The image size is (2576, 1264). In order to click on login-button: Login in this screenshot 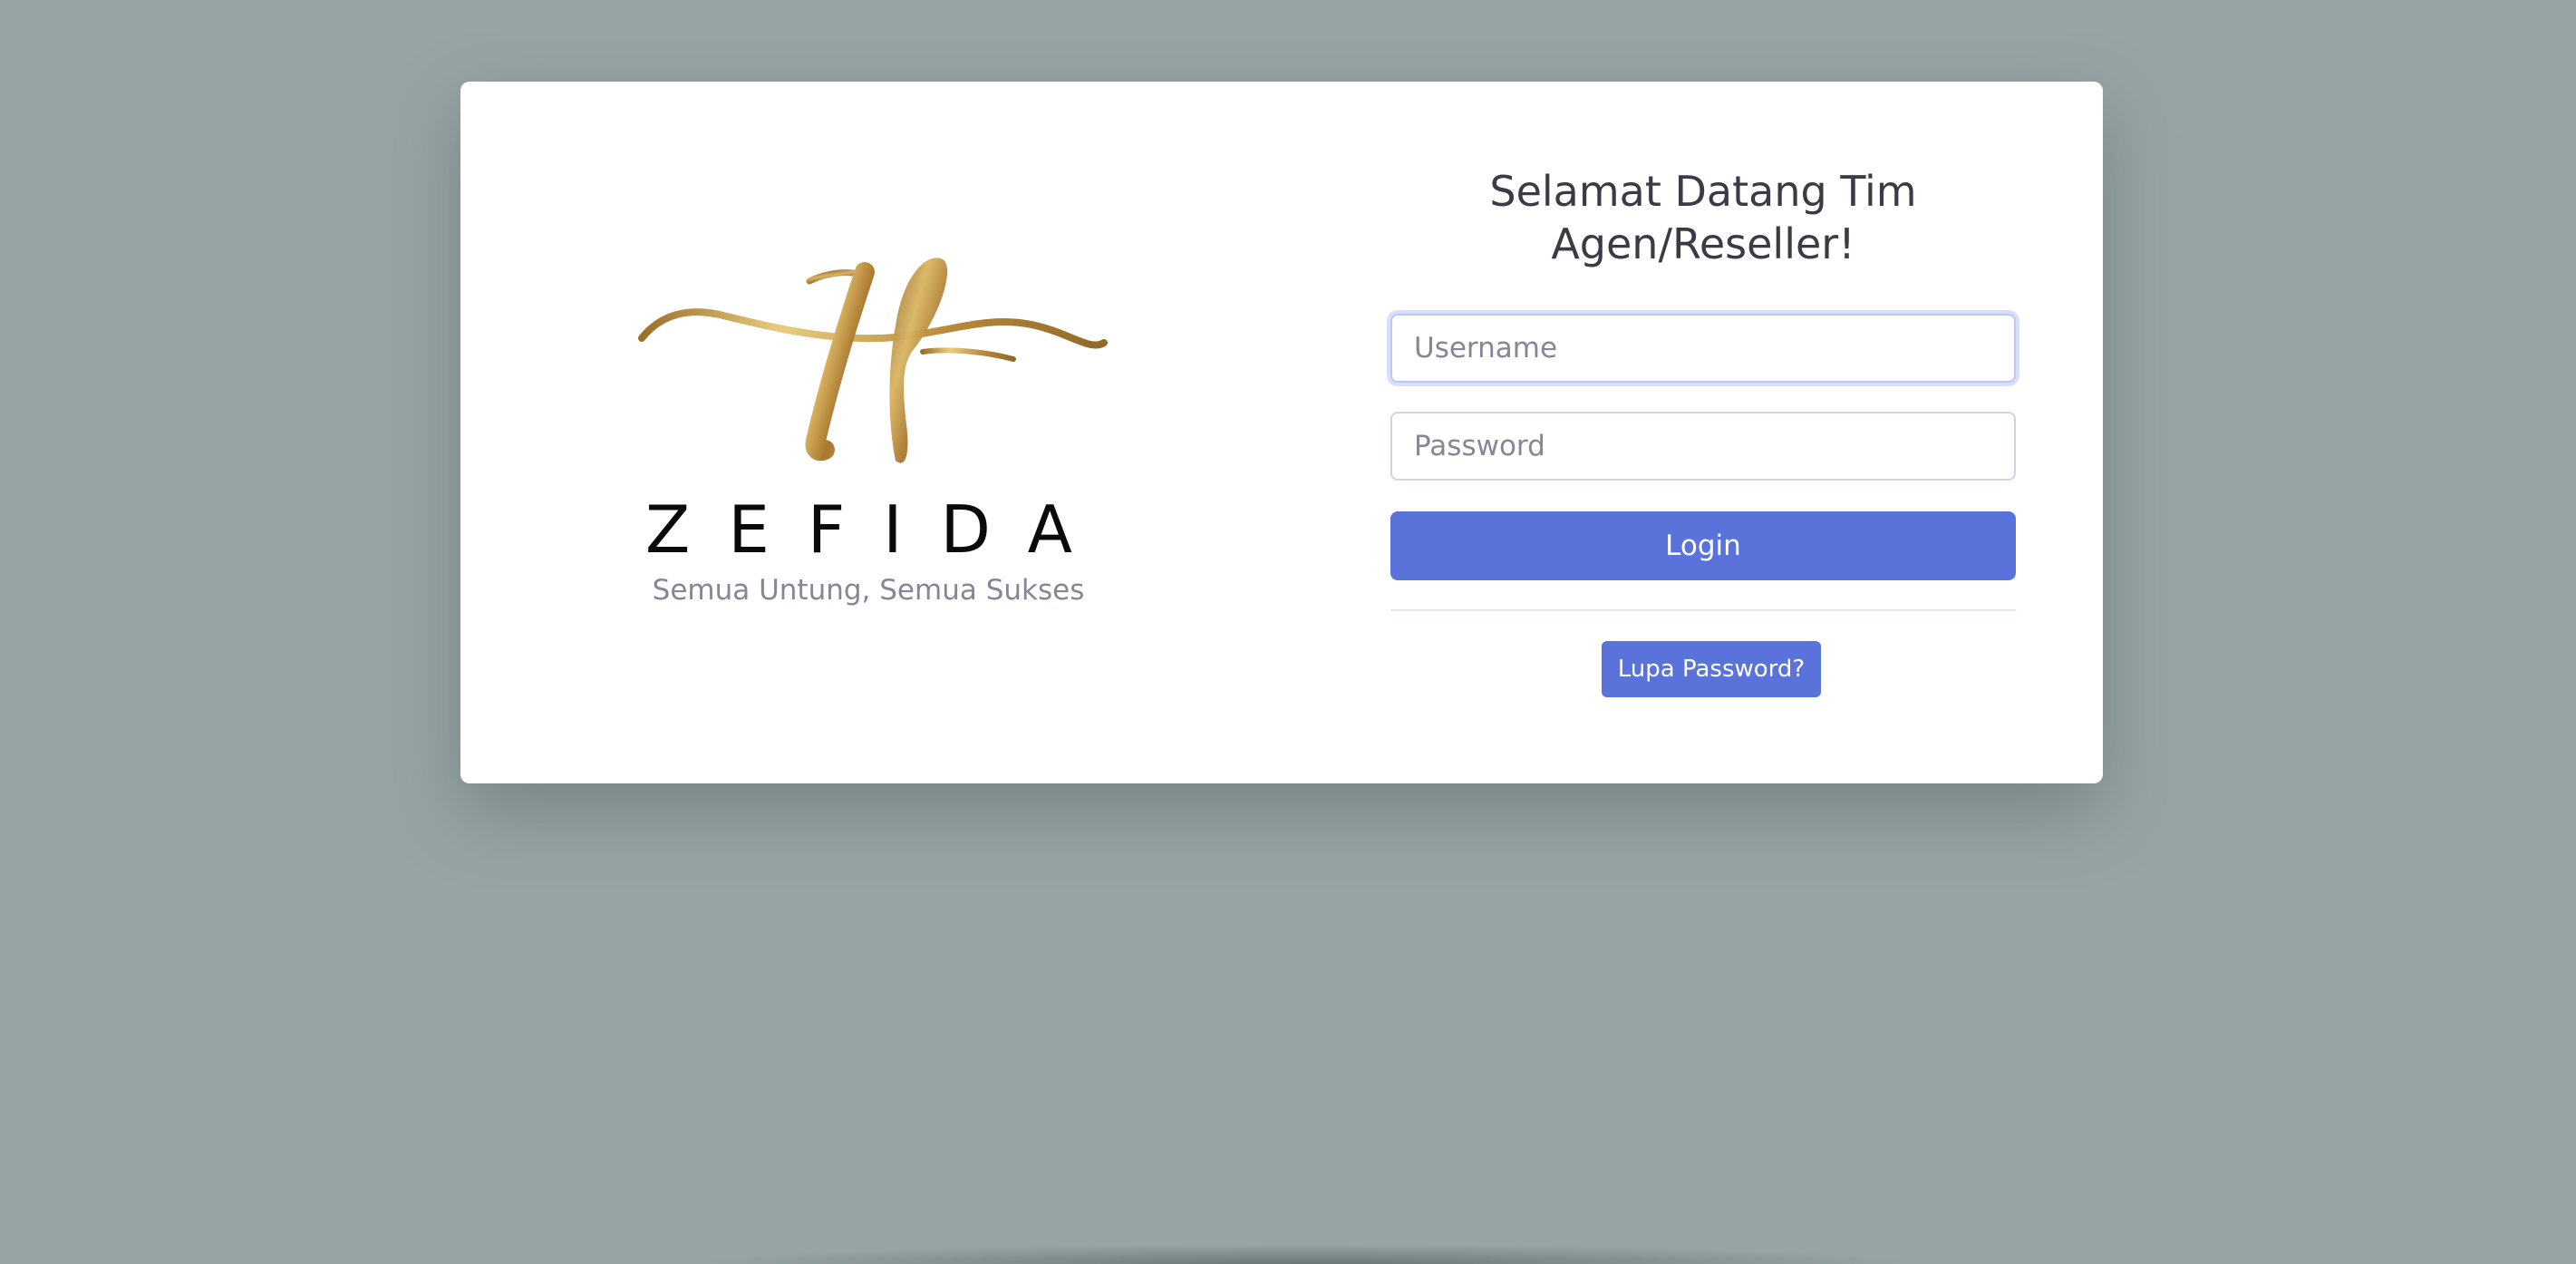, I will do `click(1703, 545)`.